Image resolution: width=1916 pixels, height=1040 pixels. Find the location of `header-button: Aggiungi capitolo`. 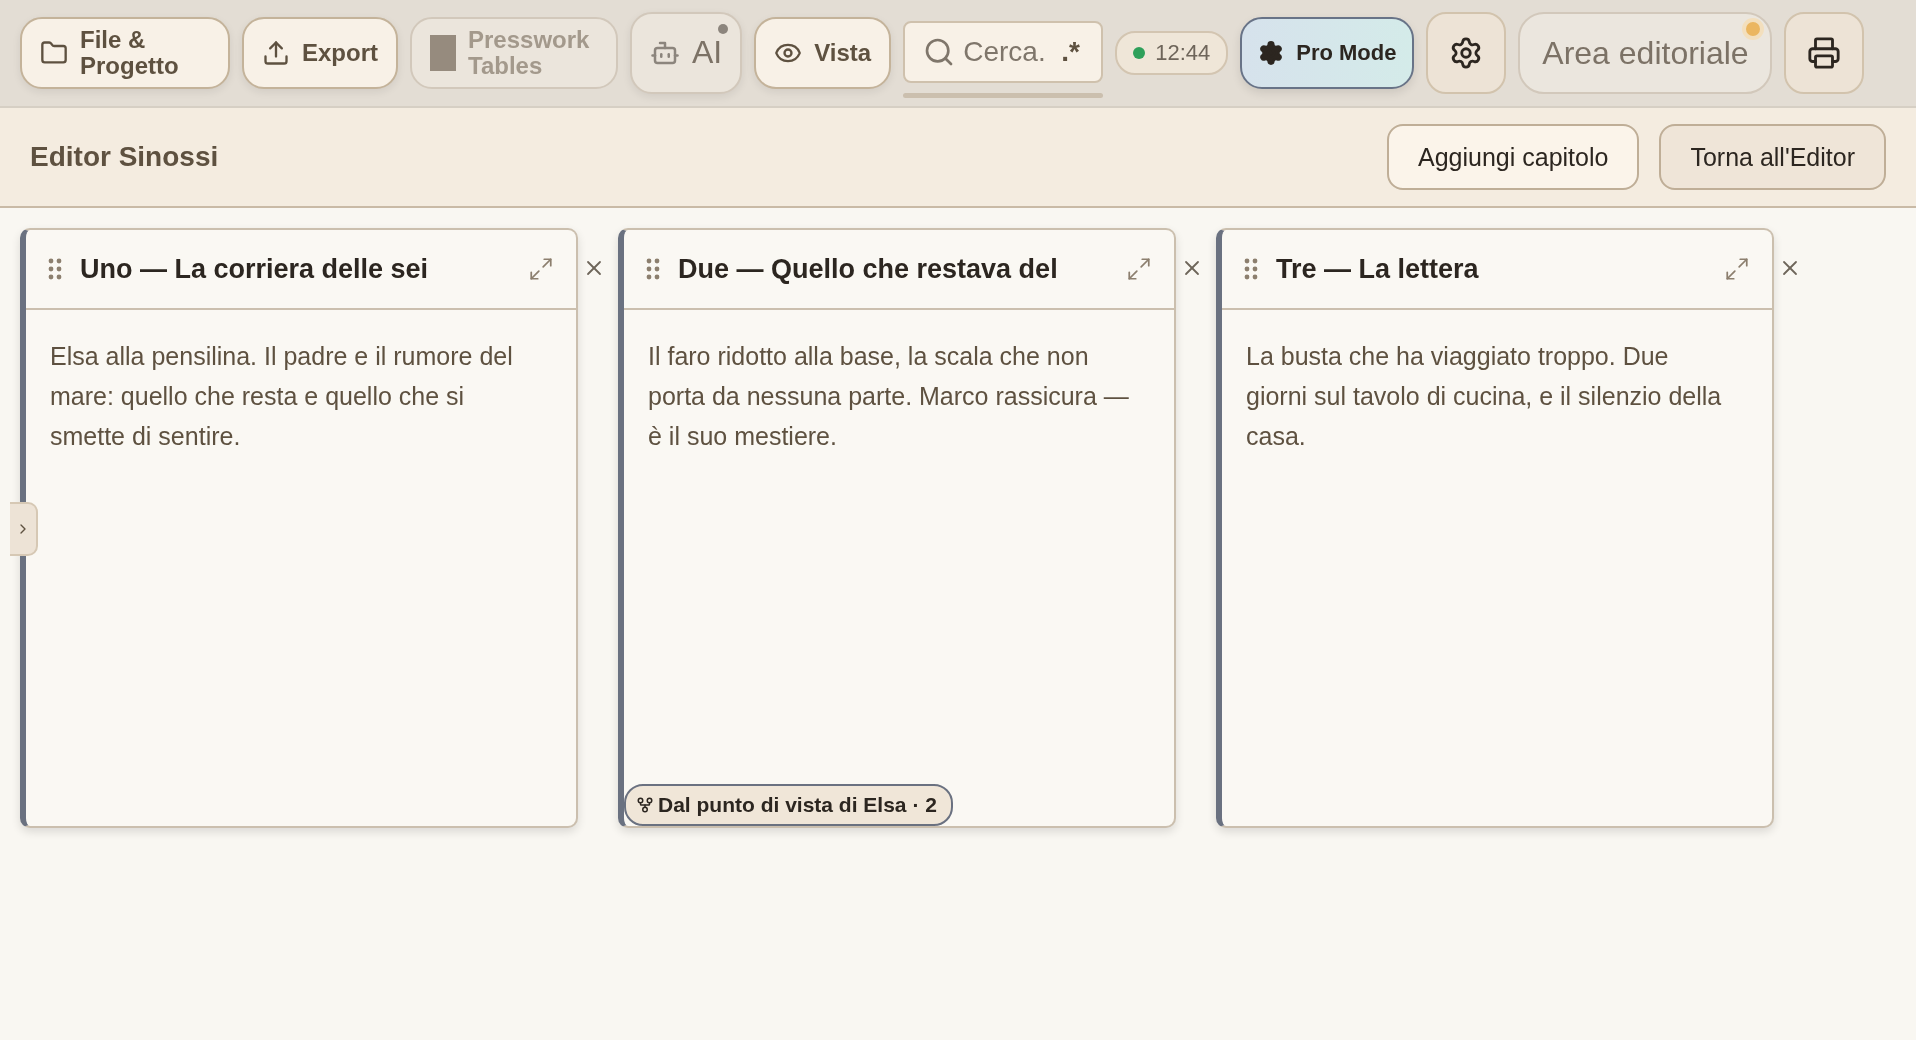

header-button: Aggiungi capitolo is located at coordinates (1513, 157).